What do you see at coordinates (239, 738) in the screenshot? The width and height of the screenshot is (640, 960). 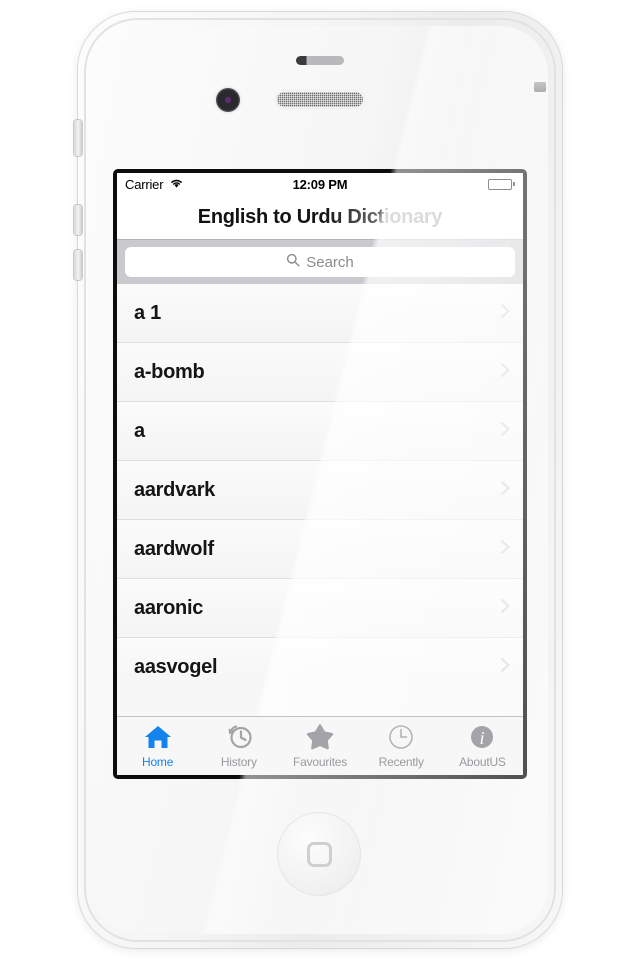 I see `history-clock-icon` at bounding box center [239, 738].